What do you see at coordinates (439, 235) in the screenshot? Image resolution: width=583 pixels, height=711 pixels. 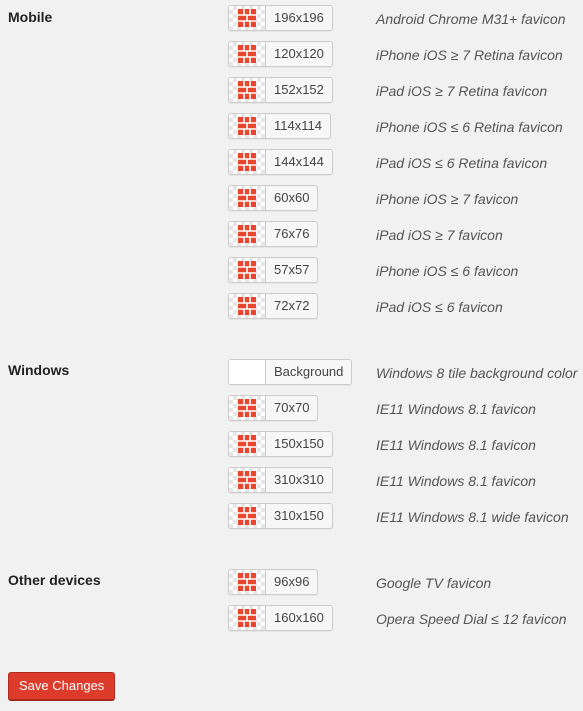 I see `favicon-description: iPad iOS ≥ 7 favicon` at bounding box center [439, 235].